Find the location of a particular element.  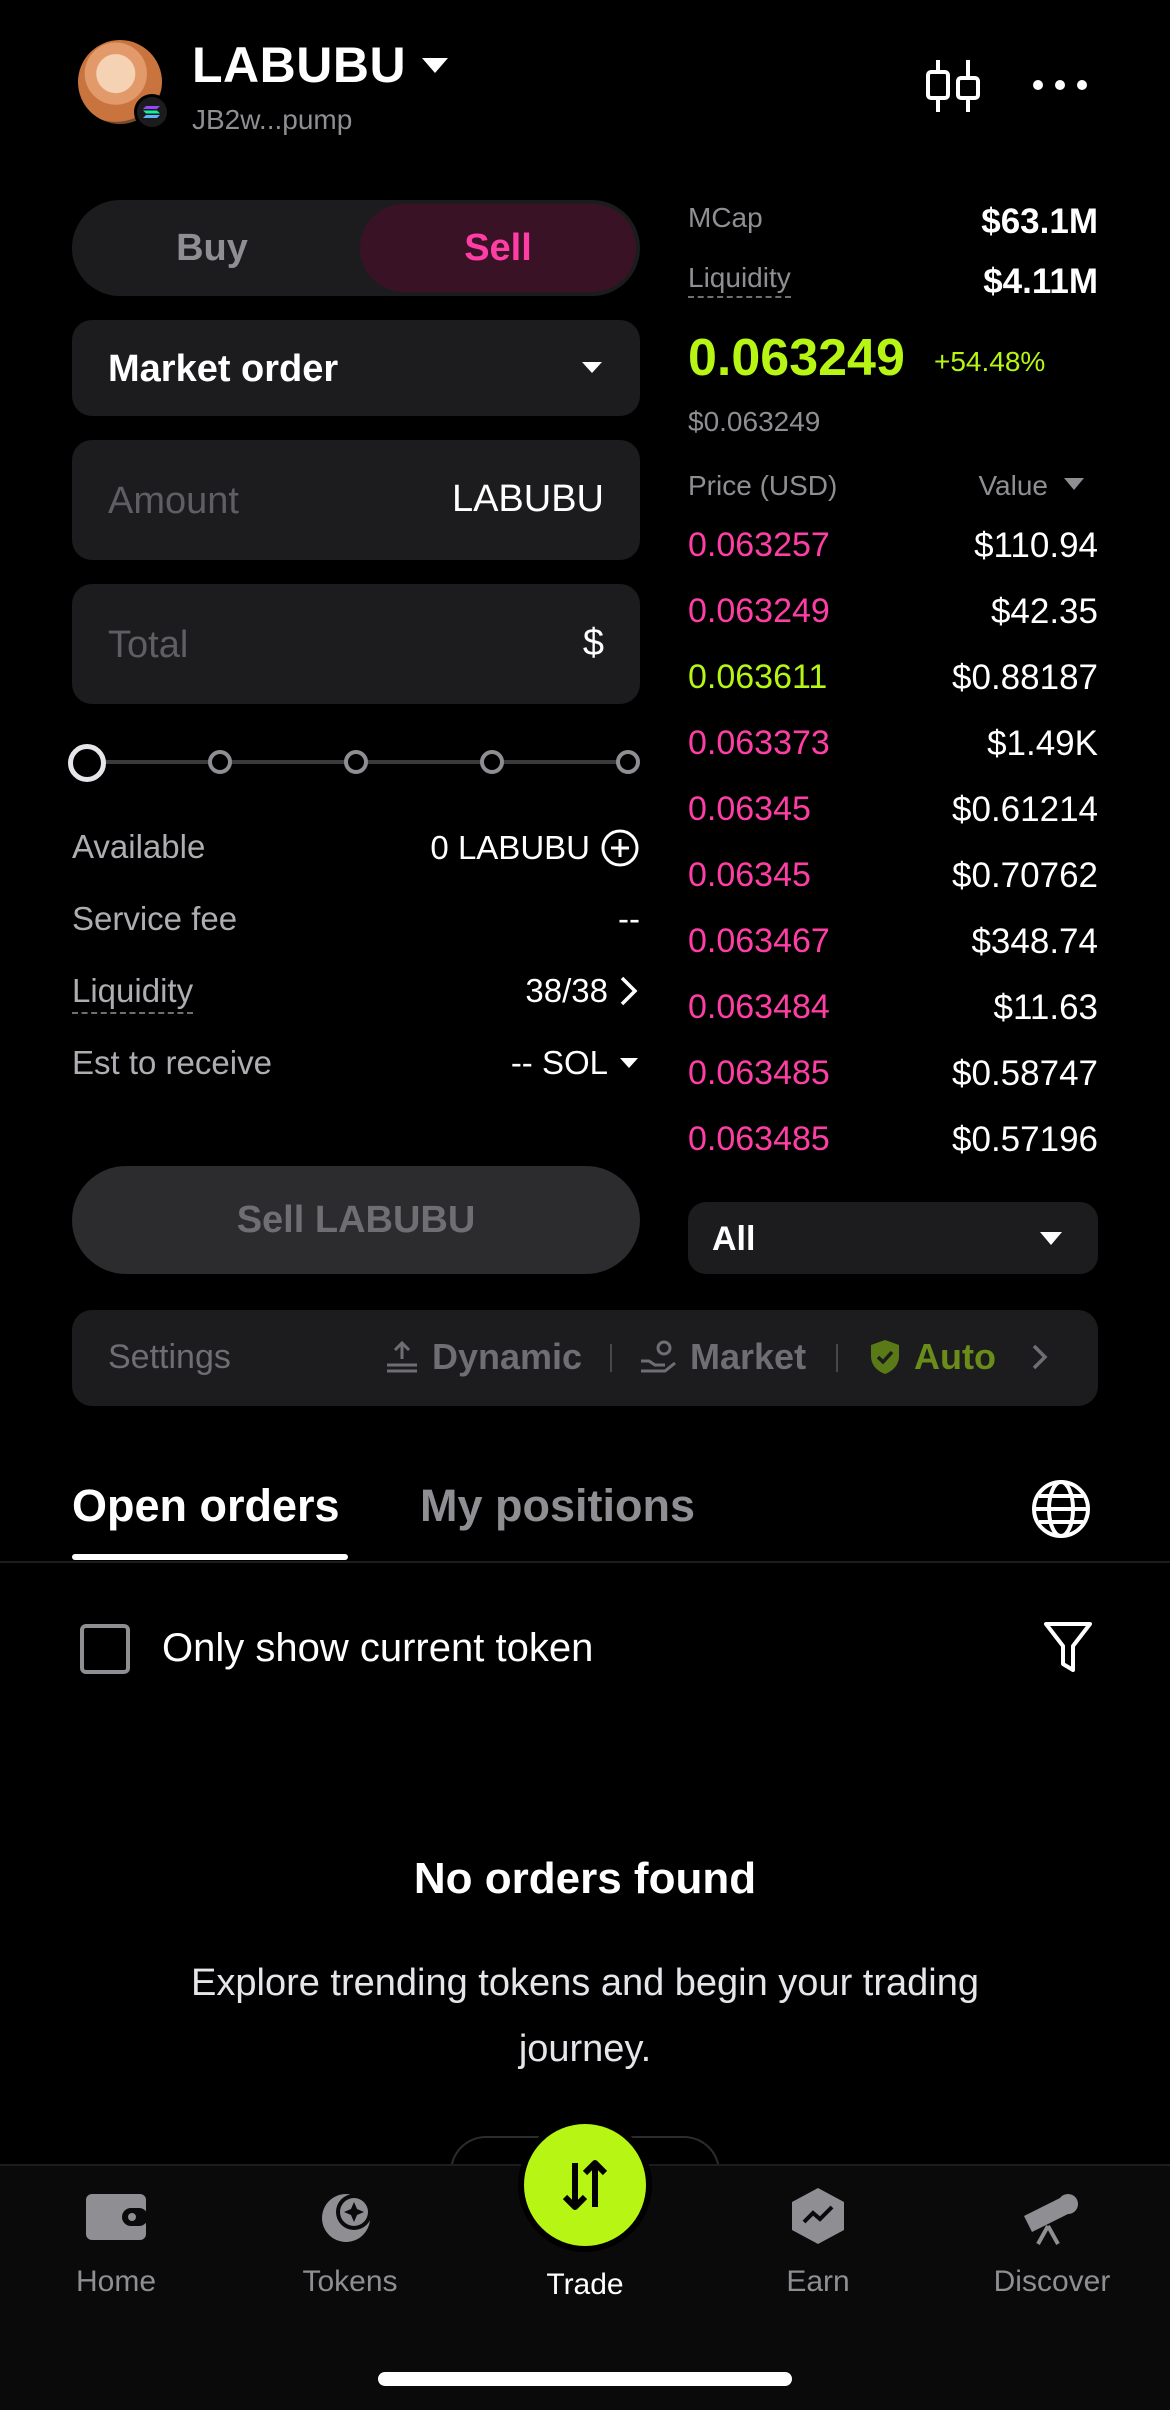

orderbook-row: 0.063485 $0.58747 is located at coordinates (893, 1087).